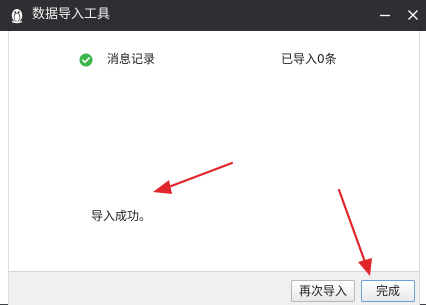  Describe the element at coordinates (71, 14) in the screenshot. I see `window-title: 数据导入工具` at that location.